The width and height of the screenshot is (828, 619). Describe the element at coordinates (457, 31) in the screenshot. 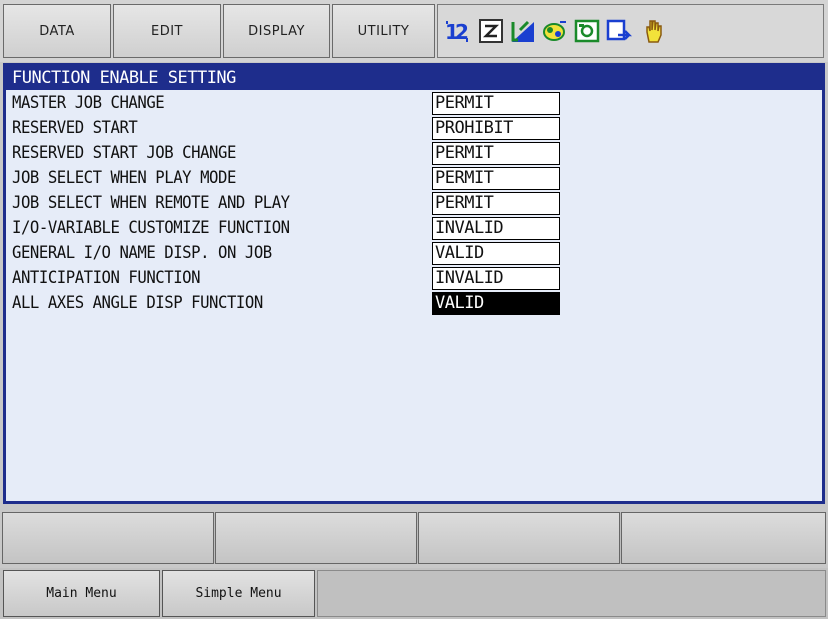

I see `axis-order-icon: 1 2` at that location.